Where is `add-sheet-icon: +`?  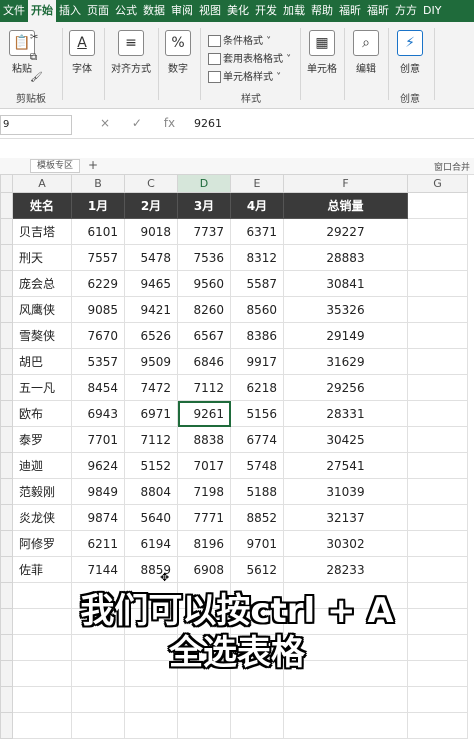
add-sheet-icon: + is located at coordinates (93, 165).